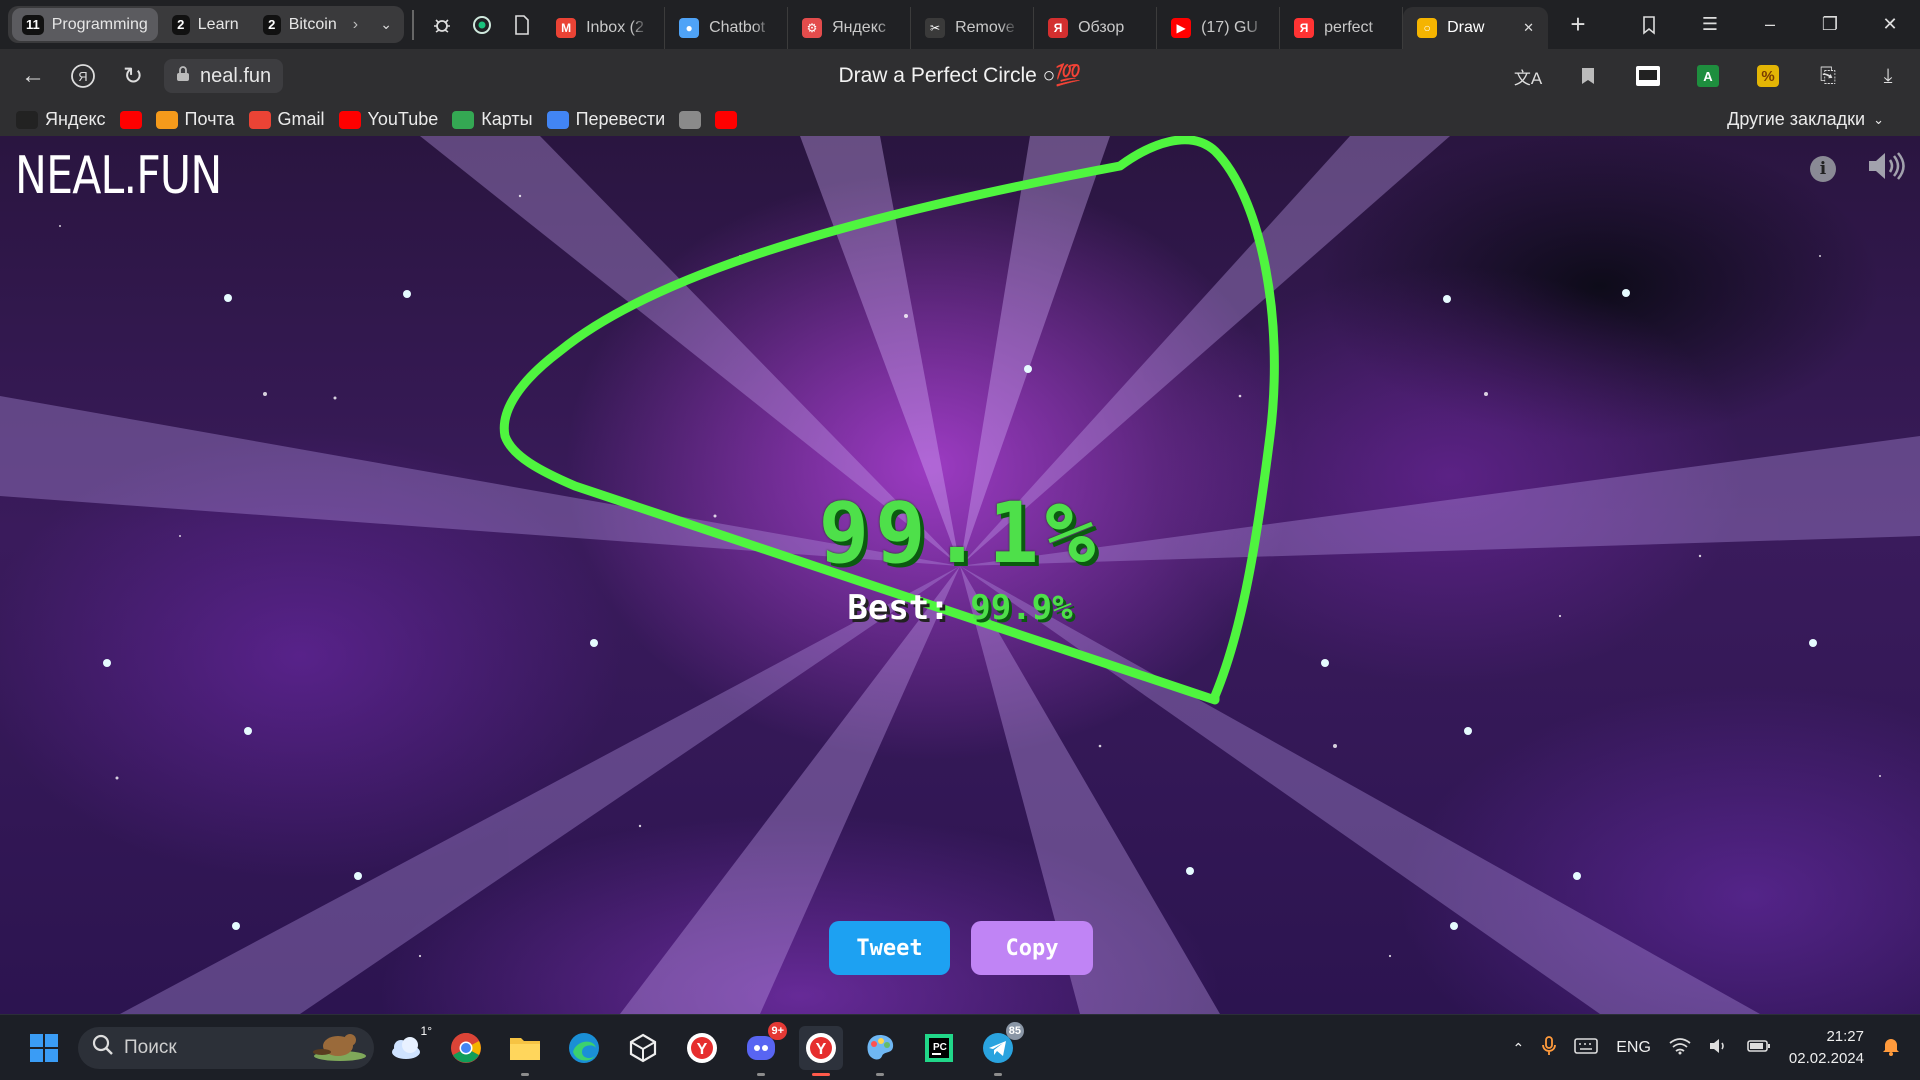 The image size is (1920, 1080). What do you see at coordinates (83, 76) in the screenshot?
I see `yandex-home-icon: Я` at bounding box center [83, 76].